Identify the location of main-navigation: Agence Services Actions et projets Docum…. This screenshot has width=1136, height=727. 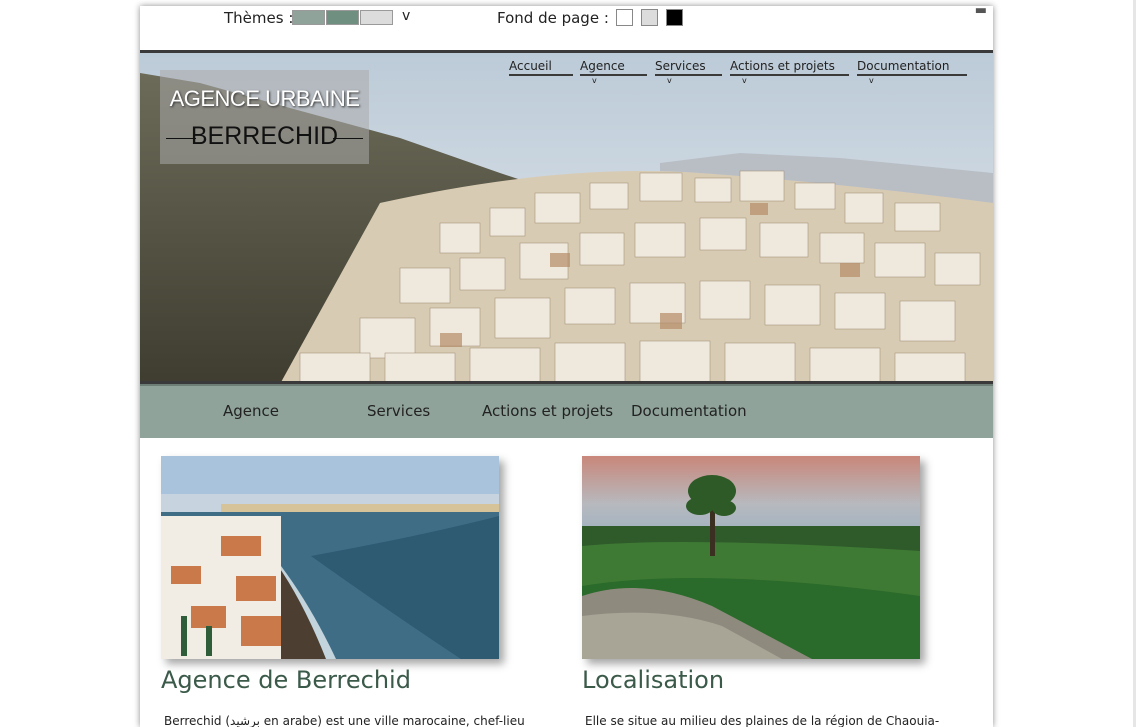
(566, 411).